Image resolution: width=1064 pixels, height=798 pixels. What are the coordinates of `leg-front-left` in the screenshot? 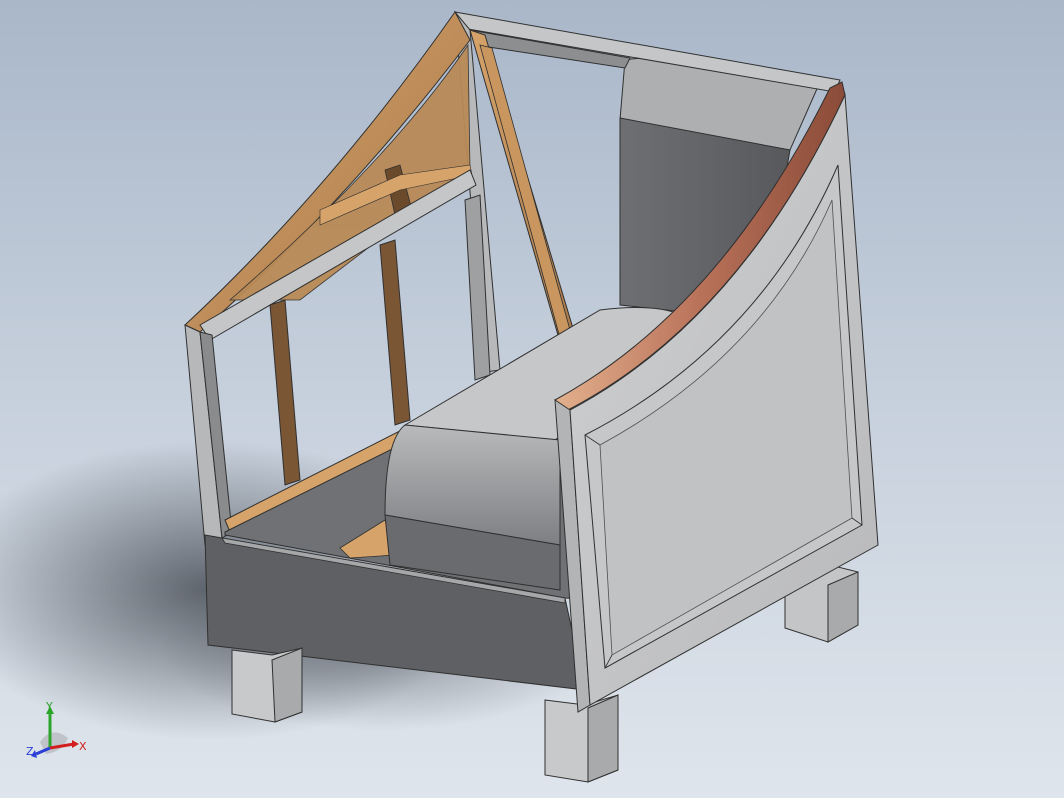 It's located at (267, 685).